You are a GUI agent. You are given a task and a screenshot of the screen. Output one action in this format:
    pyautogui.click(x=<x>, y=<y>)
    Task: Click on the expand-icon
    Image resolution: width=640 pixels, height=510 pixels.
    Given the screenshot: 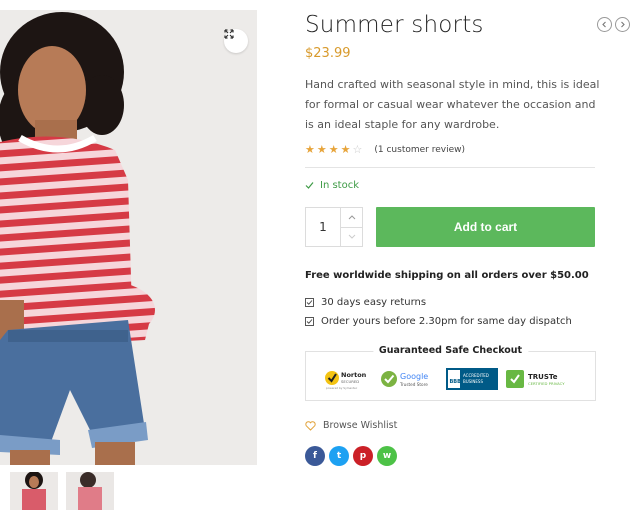 What is the action you would take?
    pyautogui.click(x=229, y=34)
    